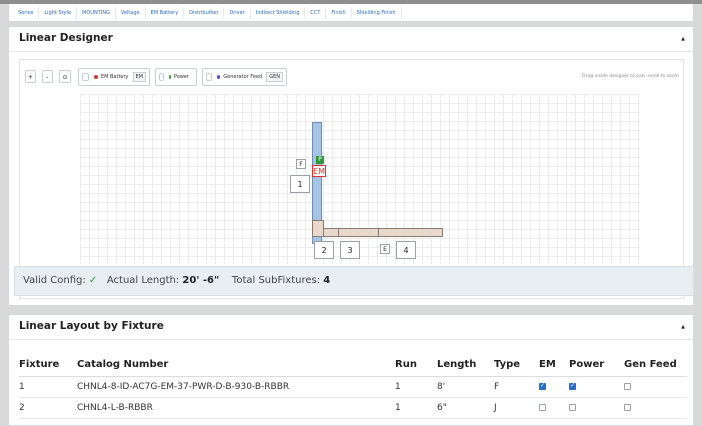  I want to click on total-subfixtures-label: Total SubFixtures:, so click(276, 280).